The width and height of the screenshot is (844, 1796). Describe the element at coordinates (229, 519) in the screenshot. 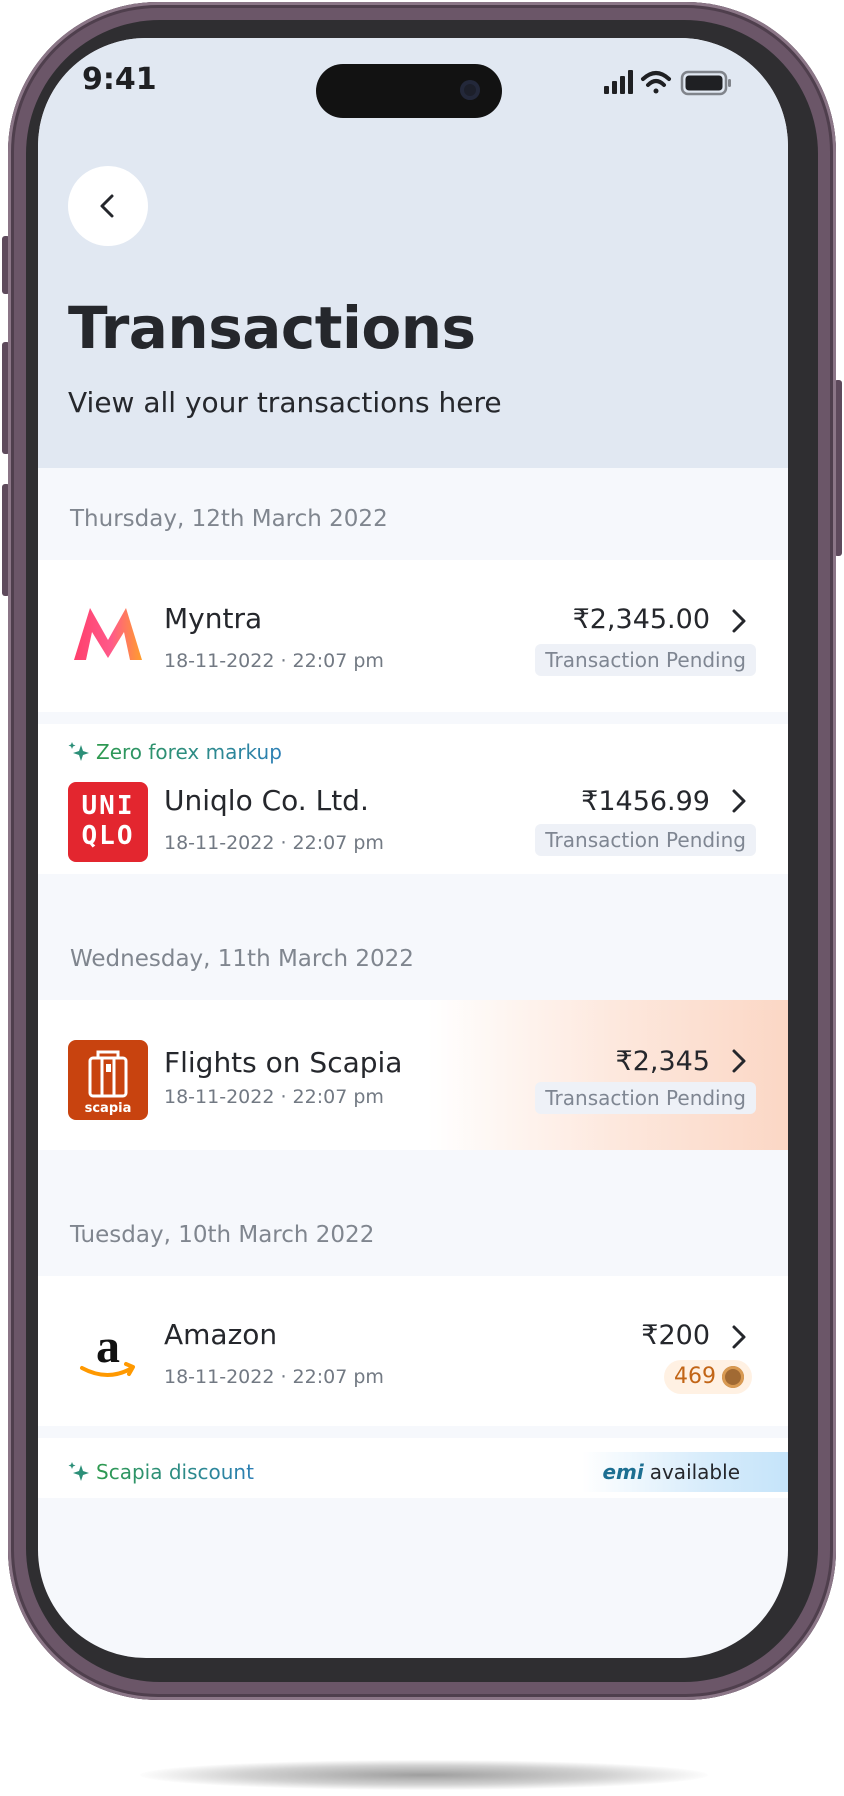

I see `section-date: Thursday, 12th March 2022` at that location.